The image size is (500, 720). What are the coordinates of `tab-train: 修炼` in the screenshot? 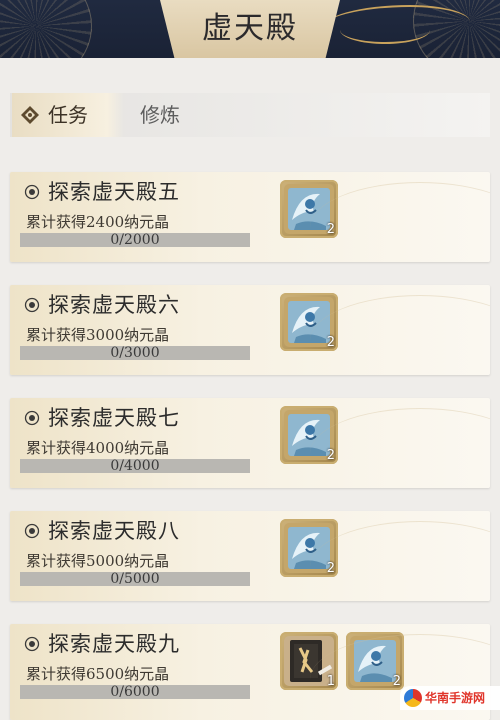 It's located at (160, 115).